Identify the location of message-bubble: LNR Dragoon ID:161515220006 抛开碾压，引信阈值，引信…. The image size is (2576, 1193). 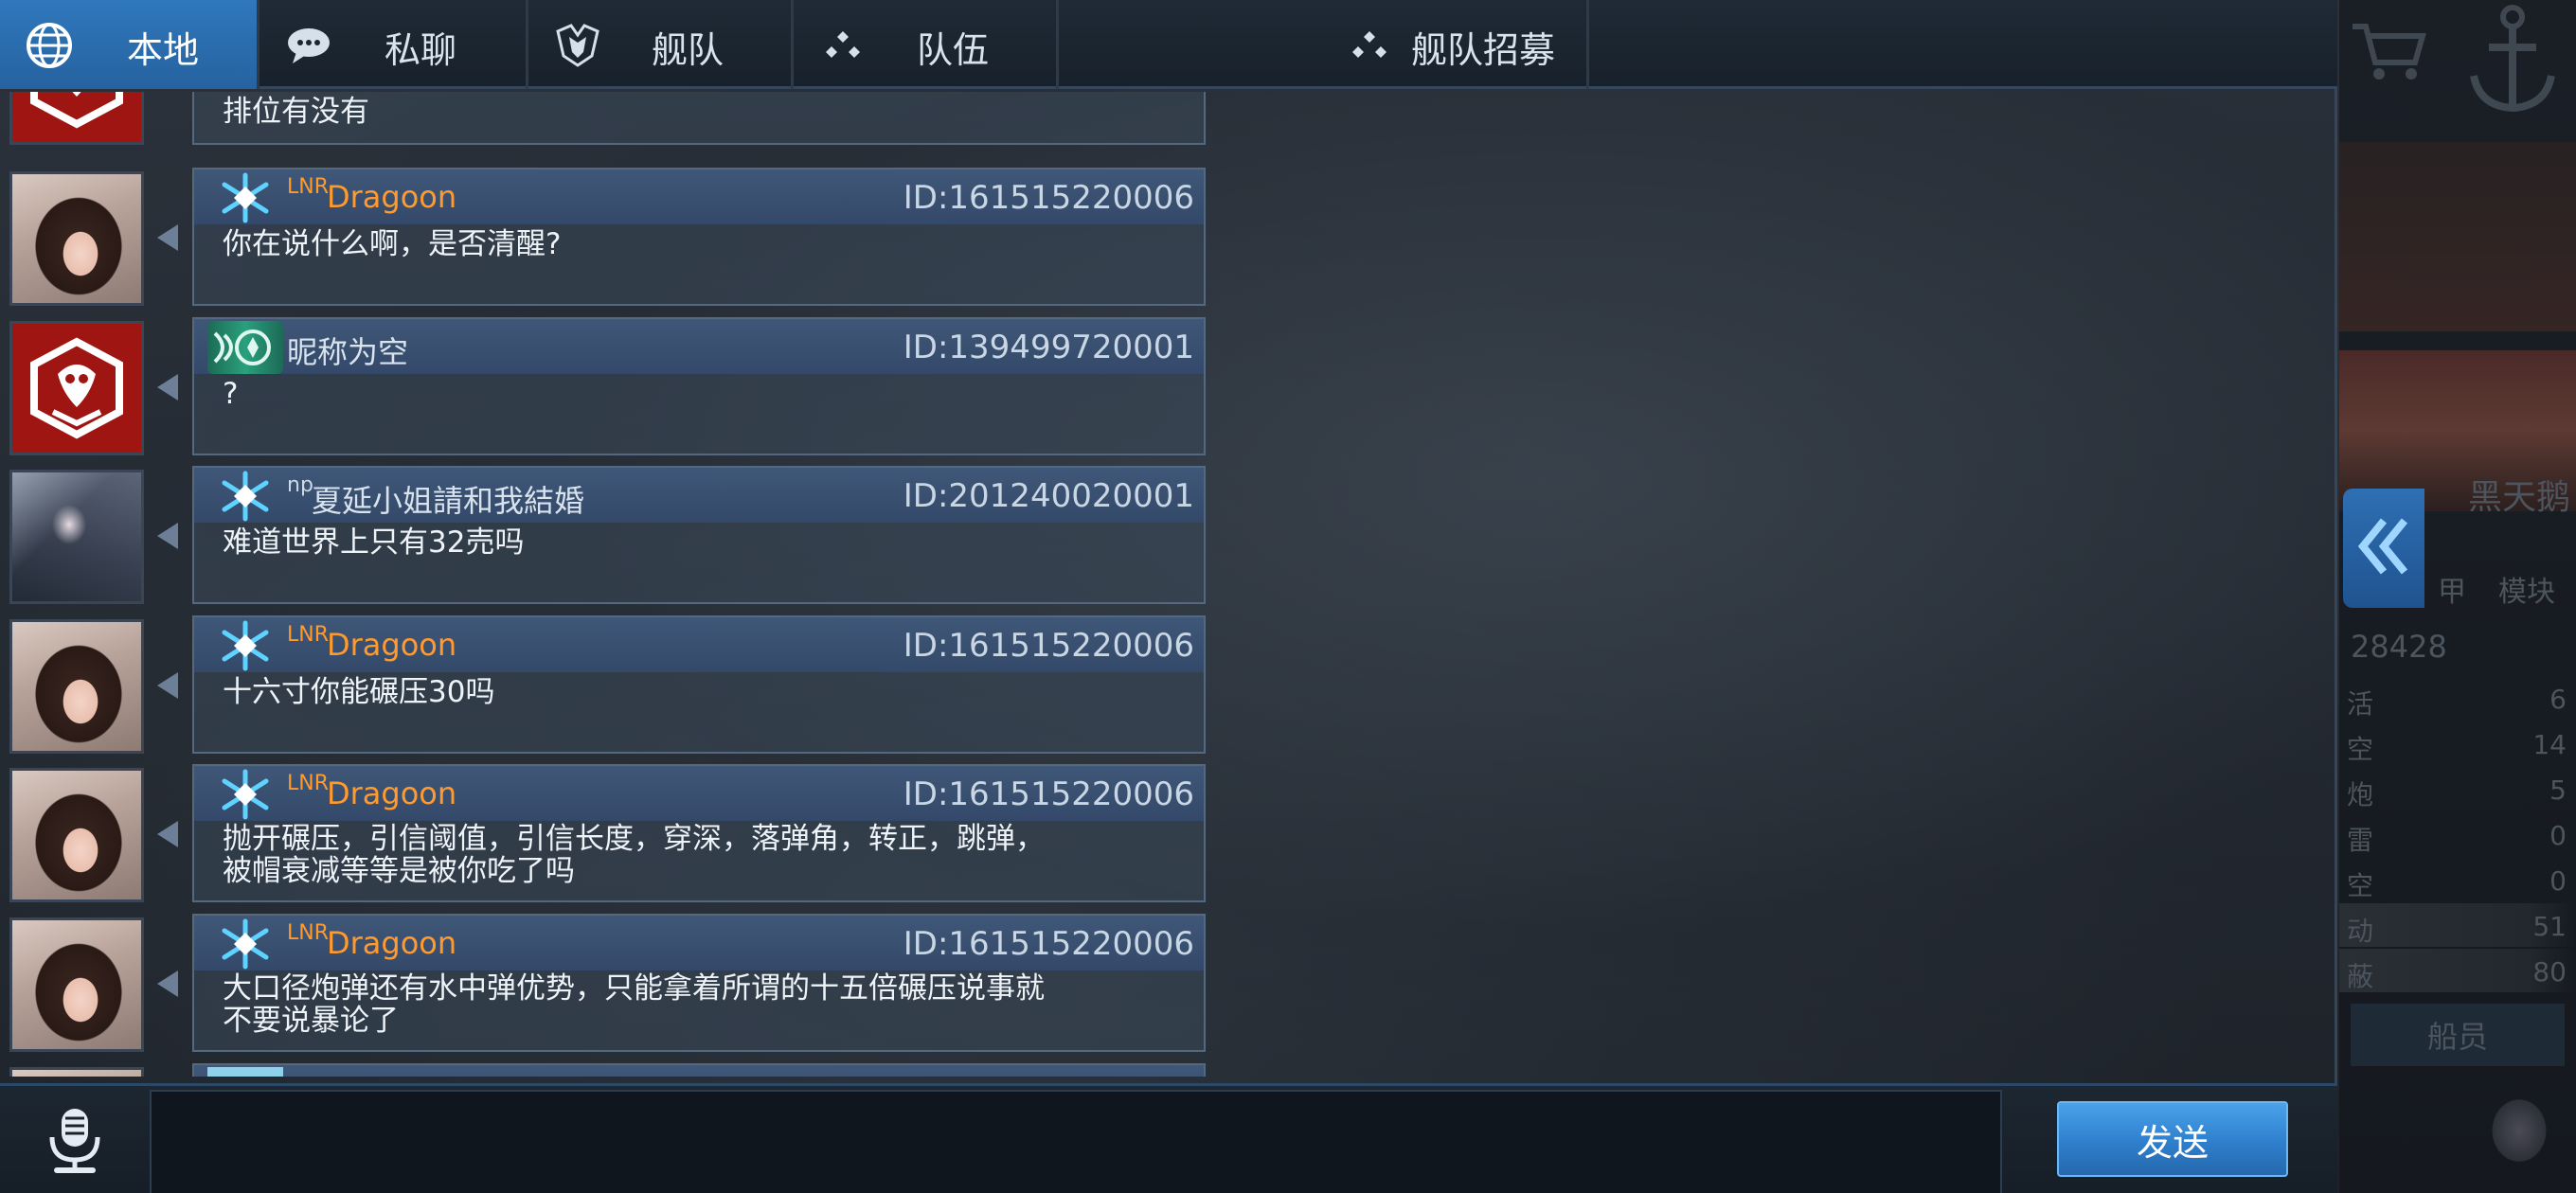
(699, 833).